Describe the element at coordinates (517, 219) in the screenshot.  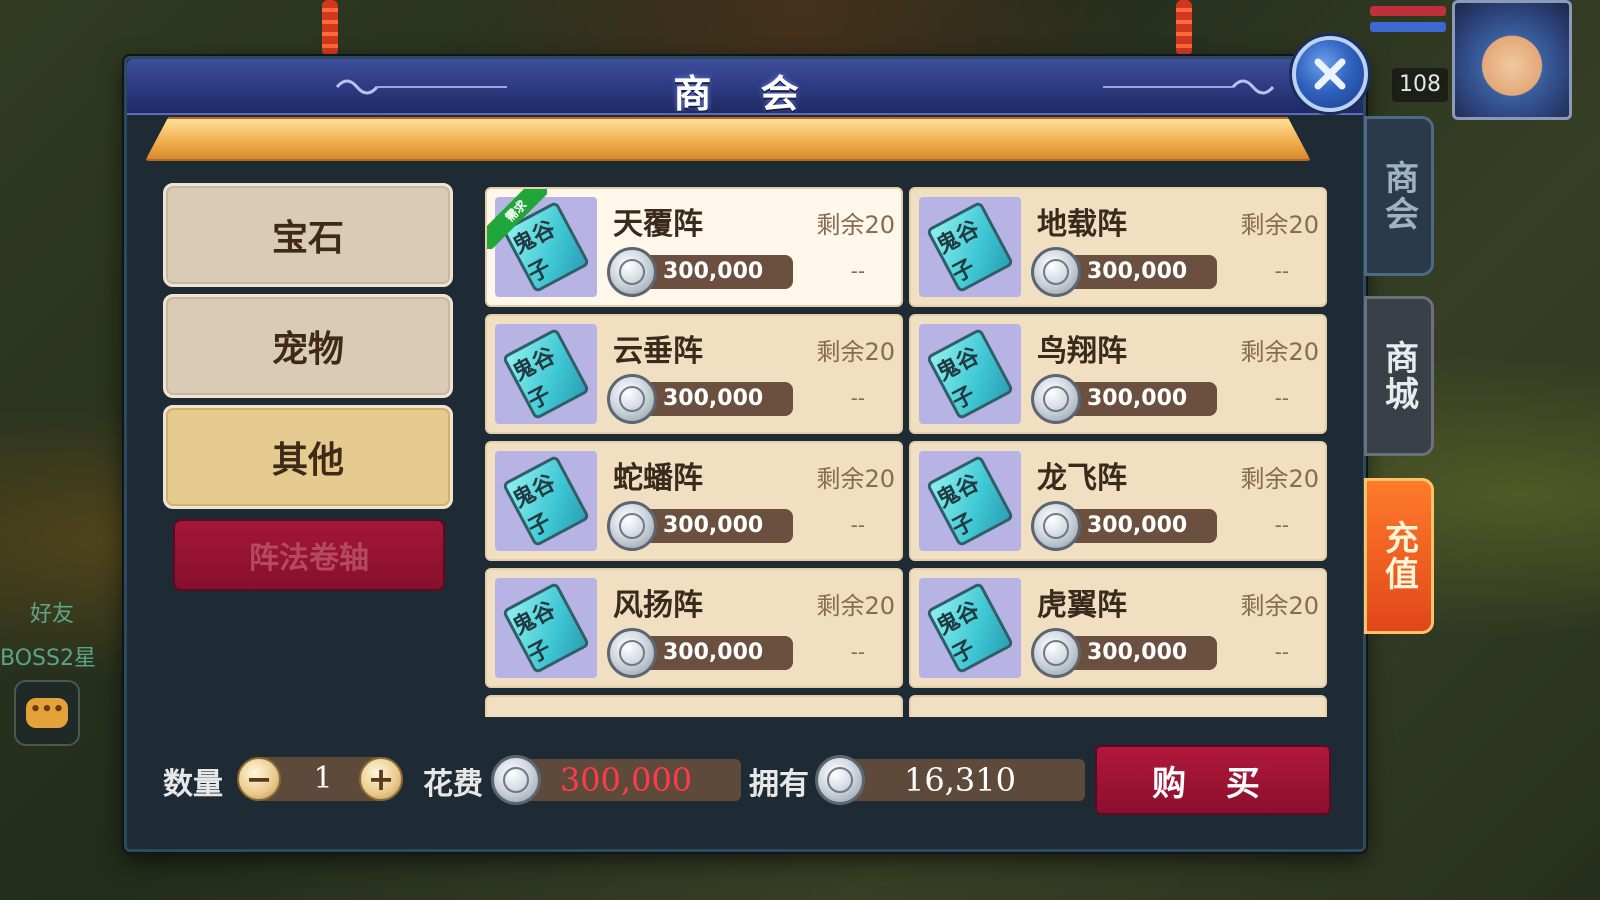
I see `demand-tag: 需求` at that location.